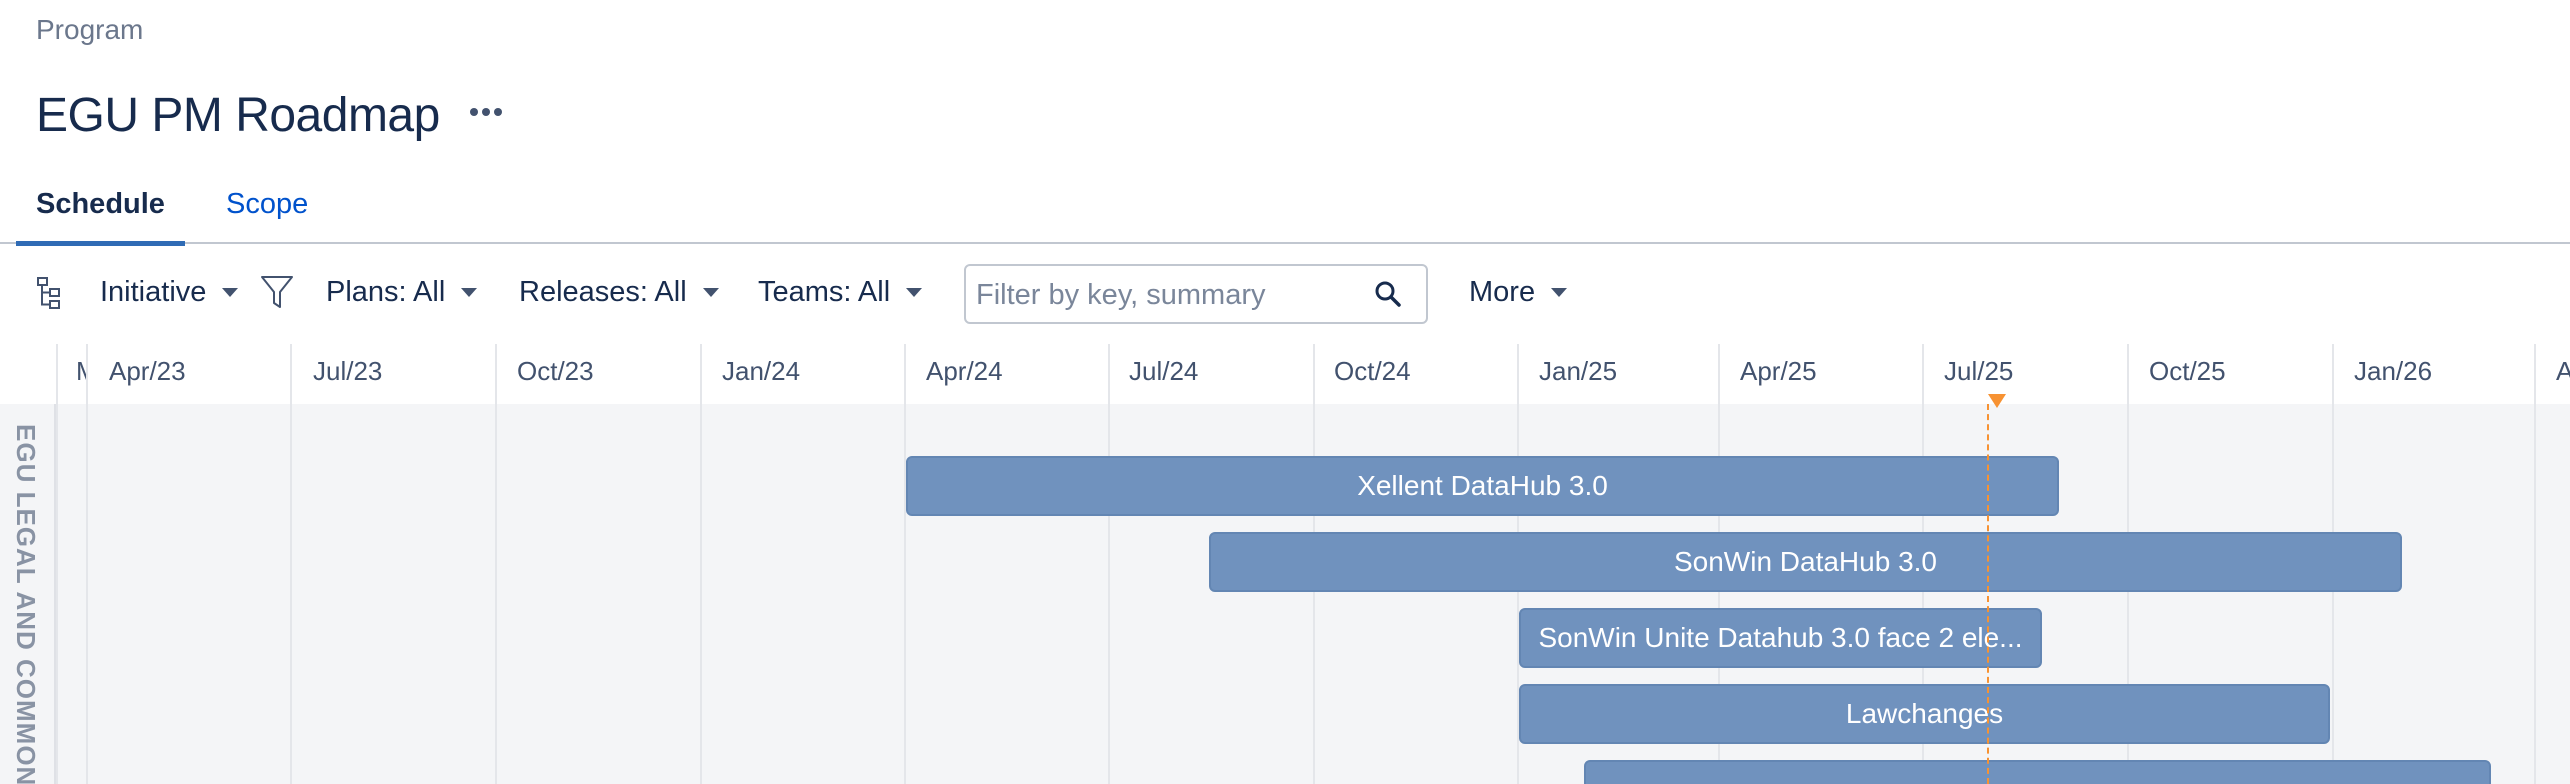 This screenshot has width=2570, height=784. Describe the element at coordinates (2187, 371) in the screenshot. I see `timeline-column-label: Oct/25` at that location.